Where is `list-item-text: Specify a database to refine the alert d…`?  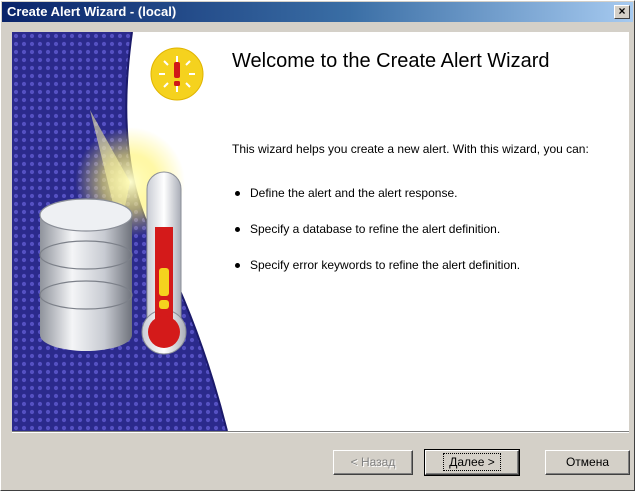
list-item-text: Specify a database to refine the alert d… is located at coordinates (375, 229).